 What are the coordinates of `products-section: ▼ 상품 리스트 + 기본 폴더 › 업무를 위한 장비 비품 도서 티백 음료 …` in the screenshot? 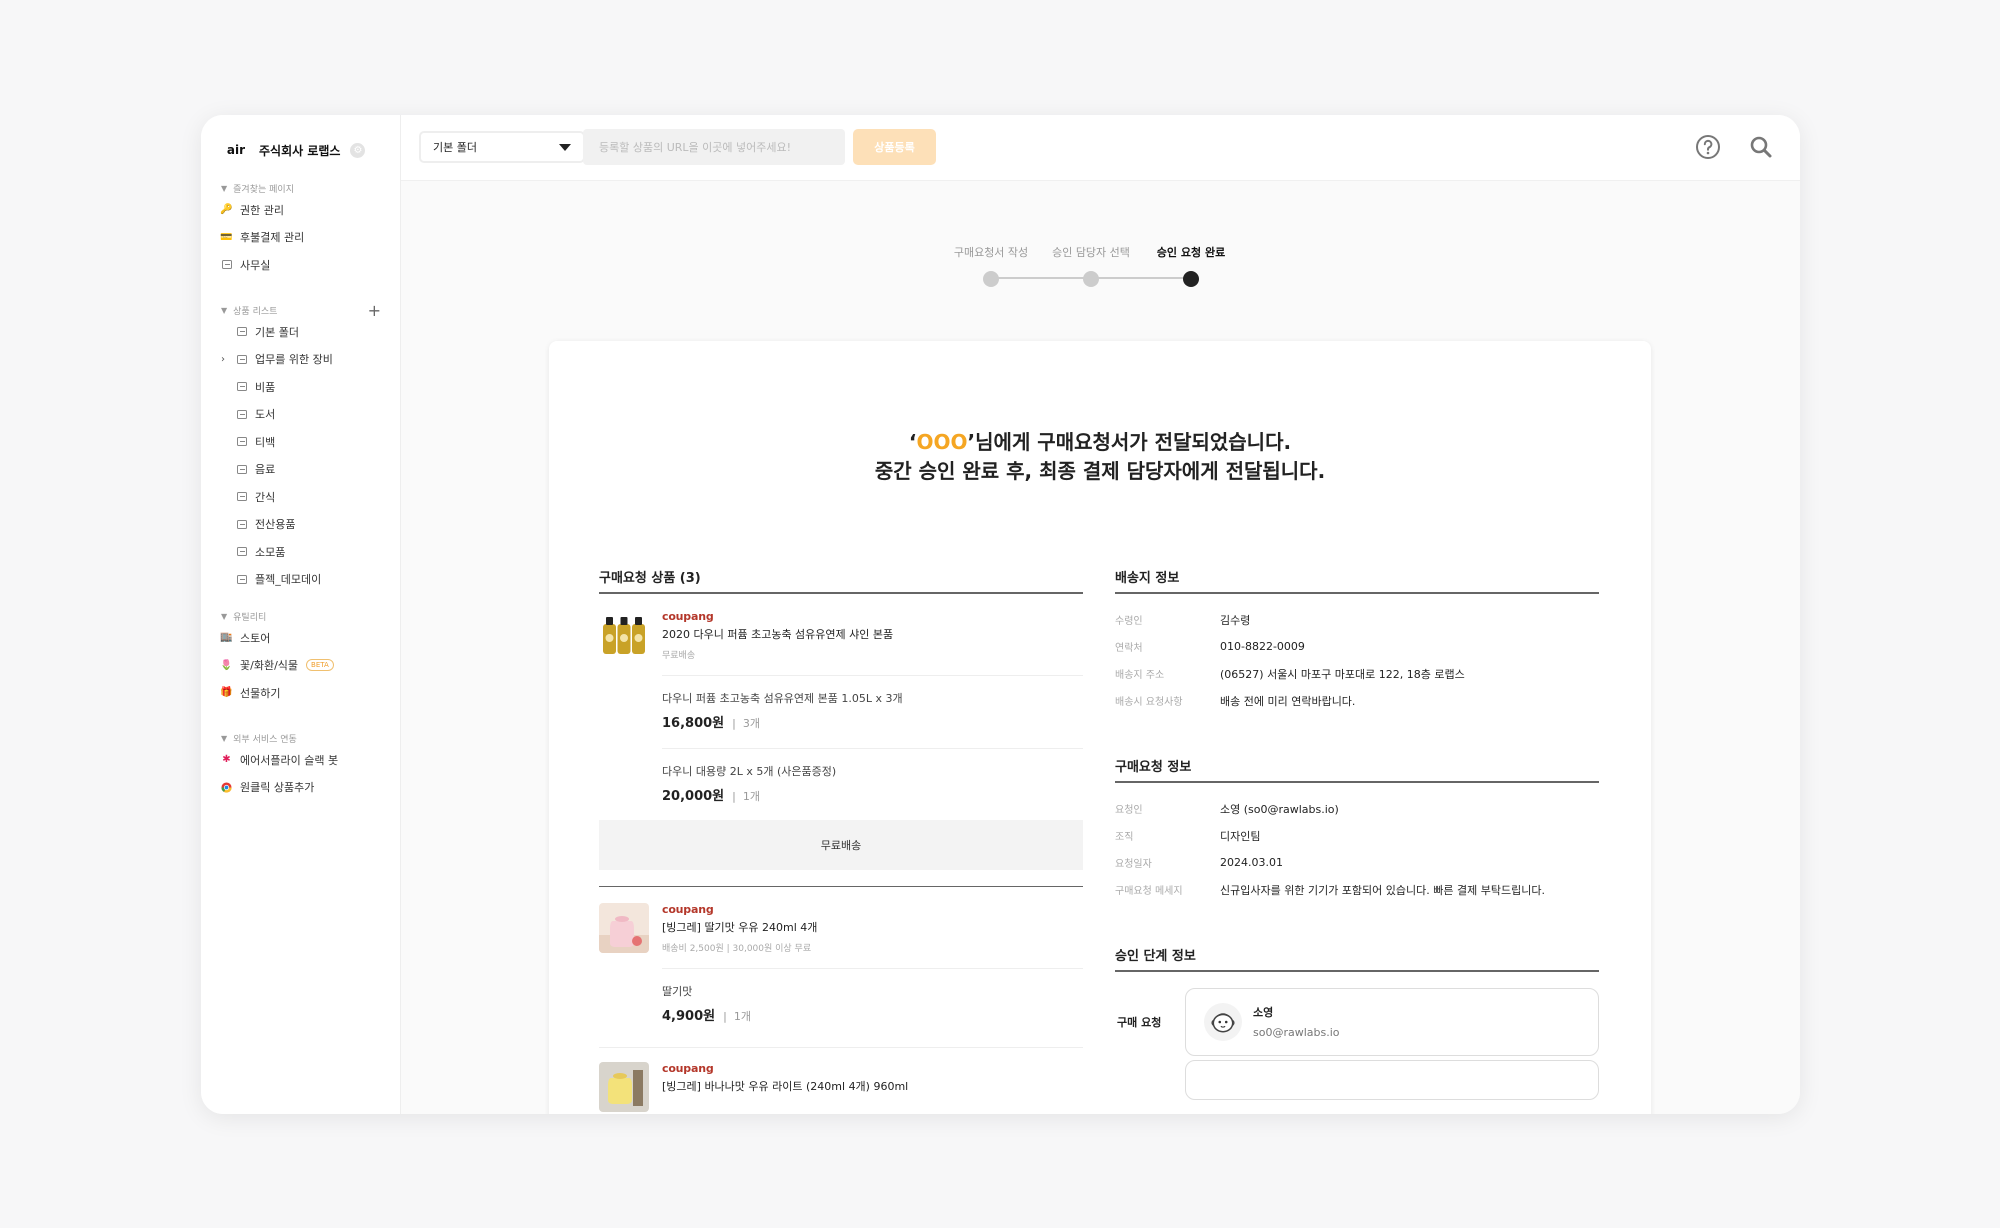 It's located at (306, 447).